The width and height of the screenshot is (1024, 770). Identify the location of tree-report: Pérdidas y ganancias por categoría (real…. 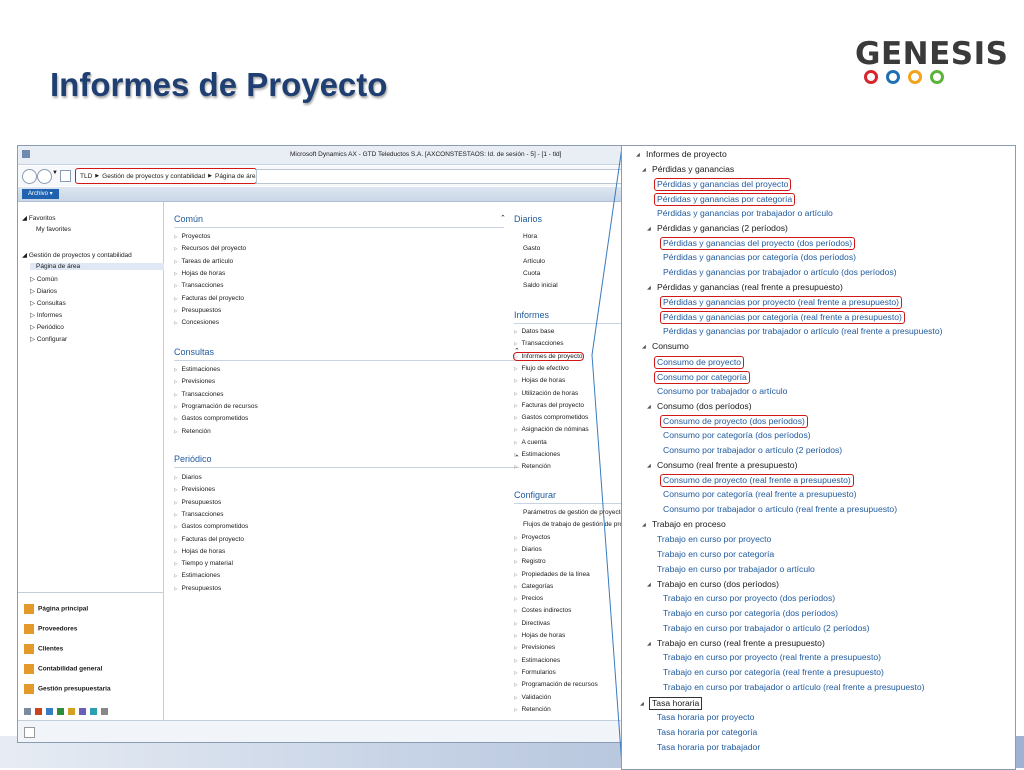
(782, 317).